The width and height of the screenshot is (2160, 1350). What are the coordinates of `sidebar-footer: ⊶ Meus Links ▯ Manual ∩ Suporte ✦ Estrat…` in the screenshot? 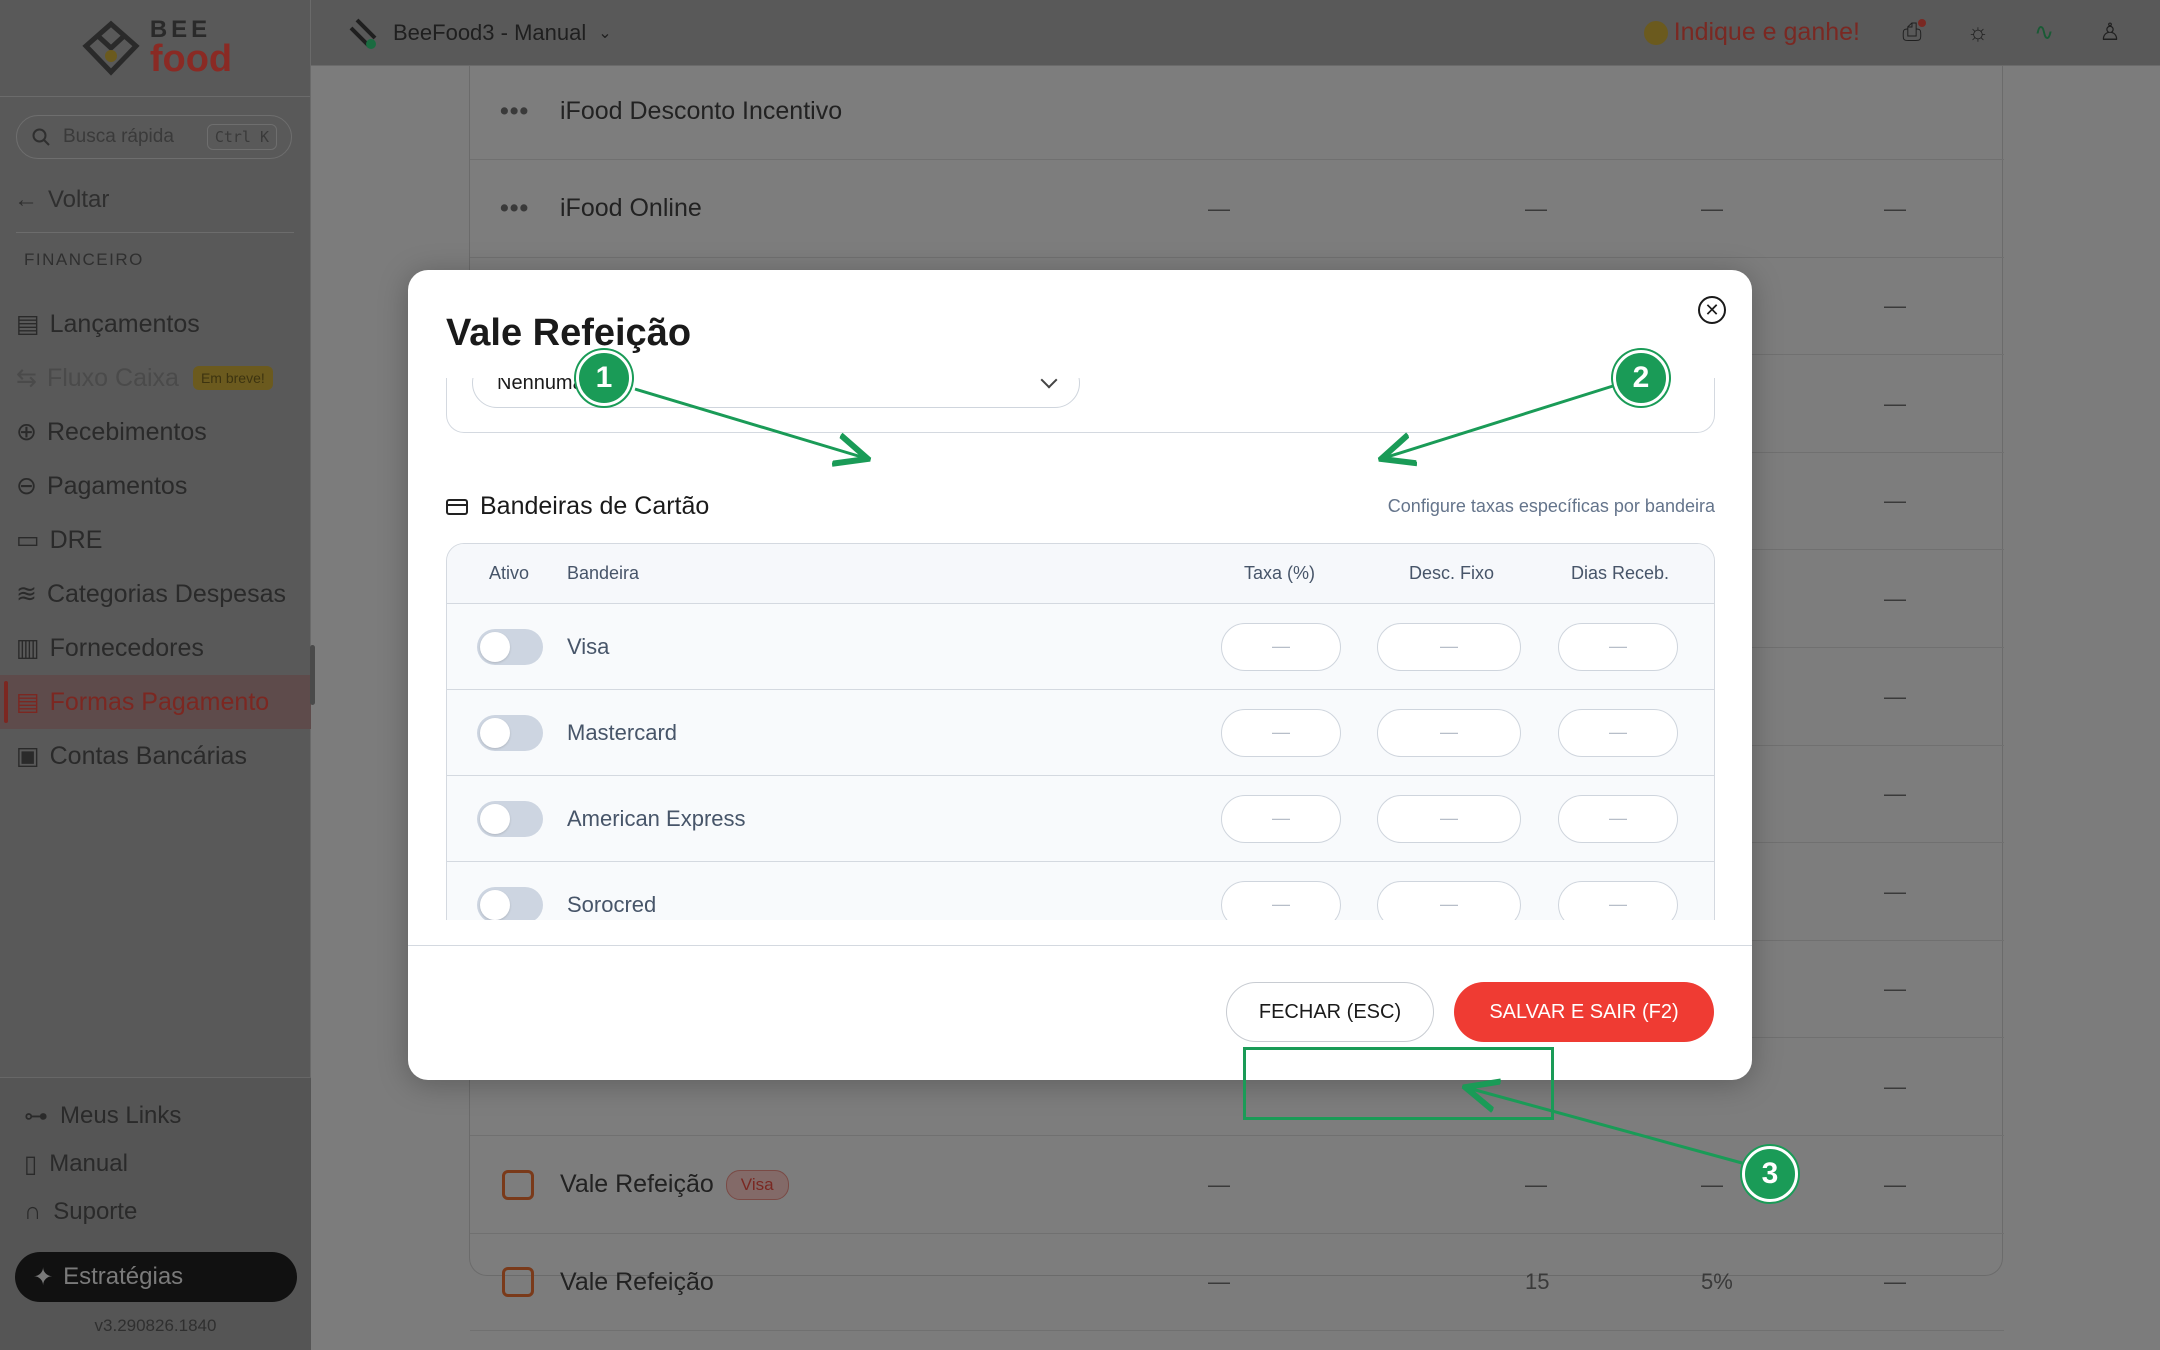 It's located at (155, 1213).